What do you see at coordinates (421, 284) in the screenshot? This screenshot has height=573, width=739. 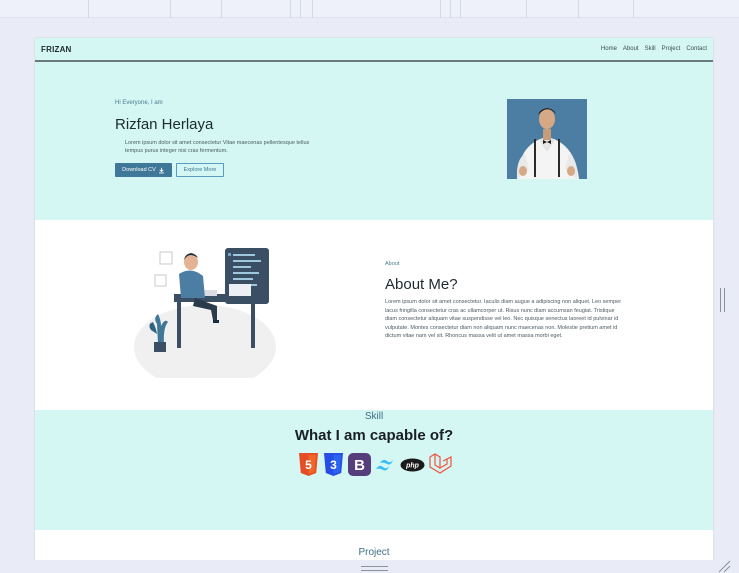 I see `about-title: About Me?` at bounding box center [421, 284].